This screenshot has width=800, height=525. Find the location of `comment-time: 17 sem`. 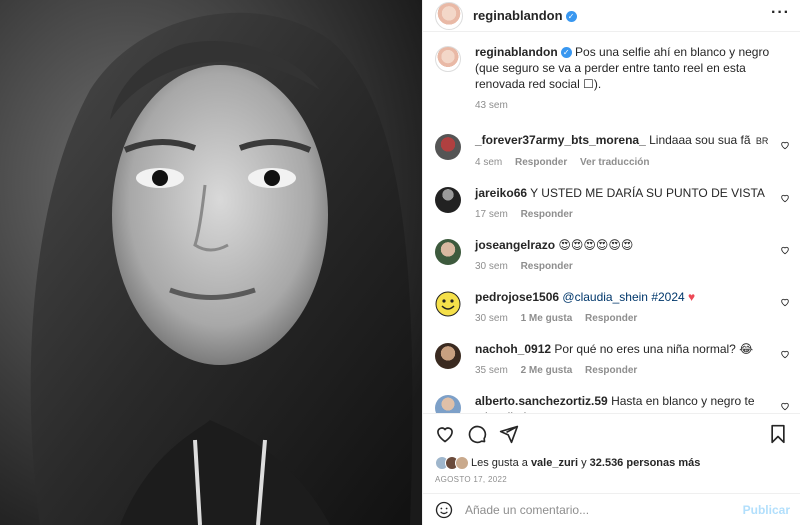

comment-time: 17 sem is located at coordinates (491, 214).